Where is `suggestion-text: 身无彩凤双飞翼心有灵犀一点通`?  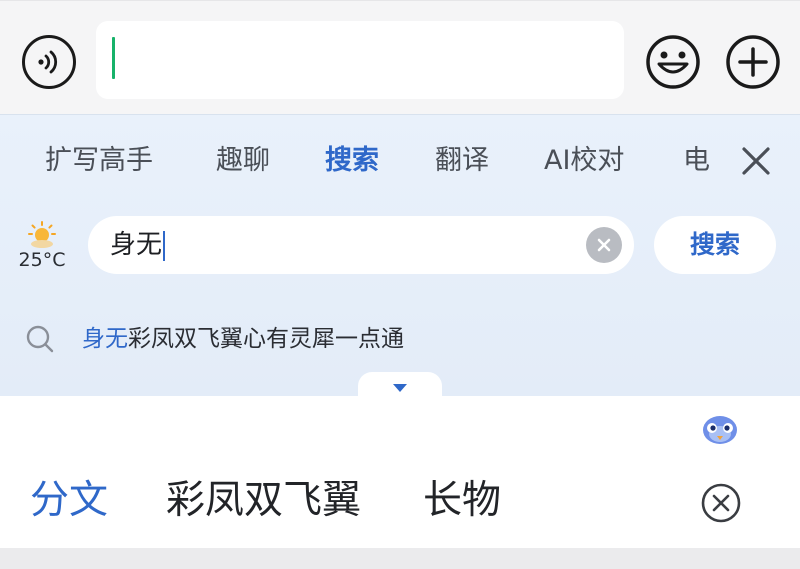 suggestion-text: 身无彩凤双飞翼心有灵犀一点通 is located at coordinates (243, 339).